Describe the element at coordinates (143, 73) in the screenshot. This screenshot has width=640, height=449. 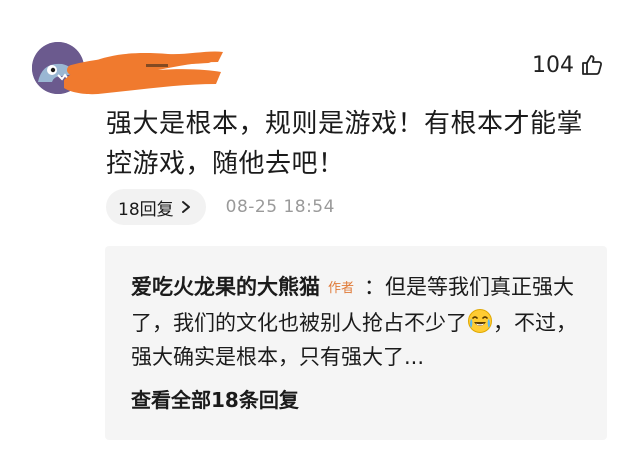
I see `username-redaction` at that location.